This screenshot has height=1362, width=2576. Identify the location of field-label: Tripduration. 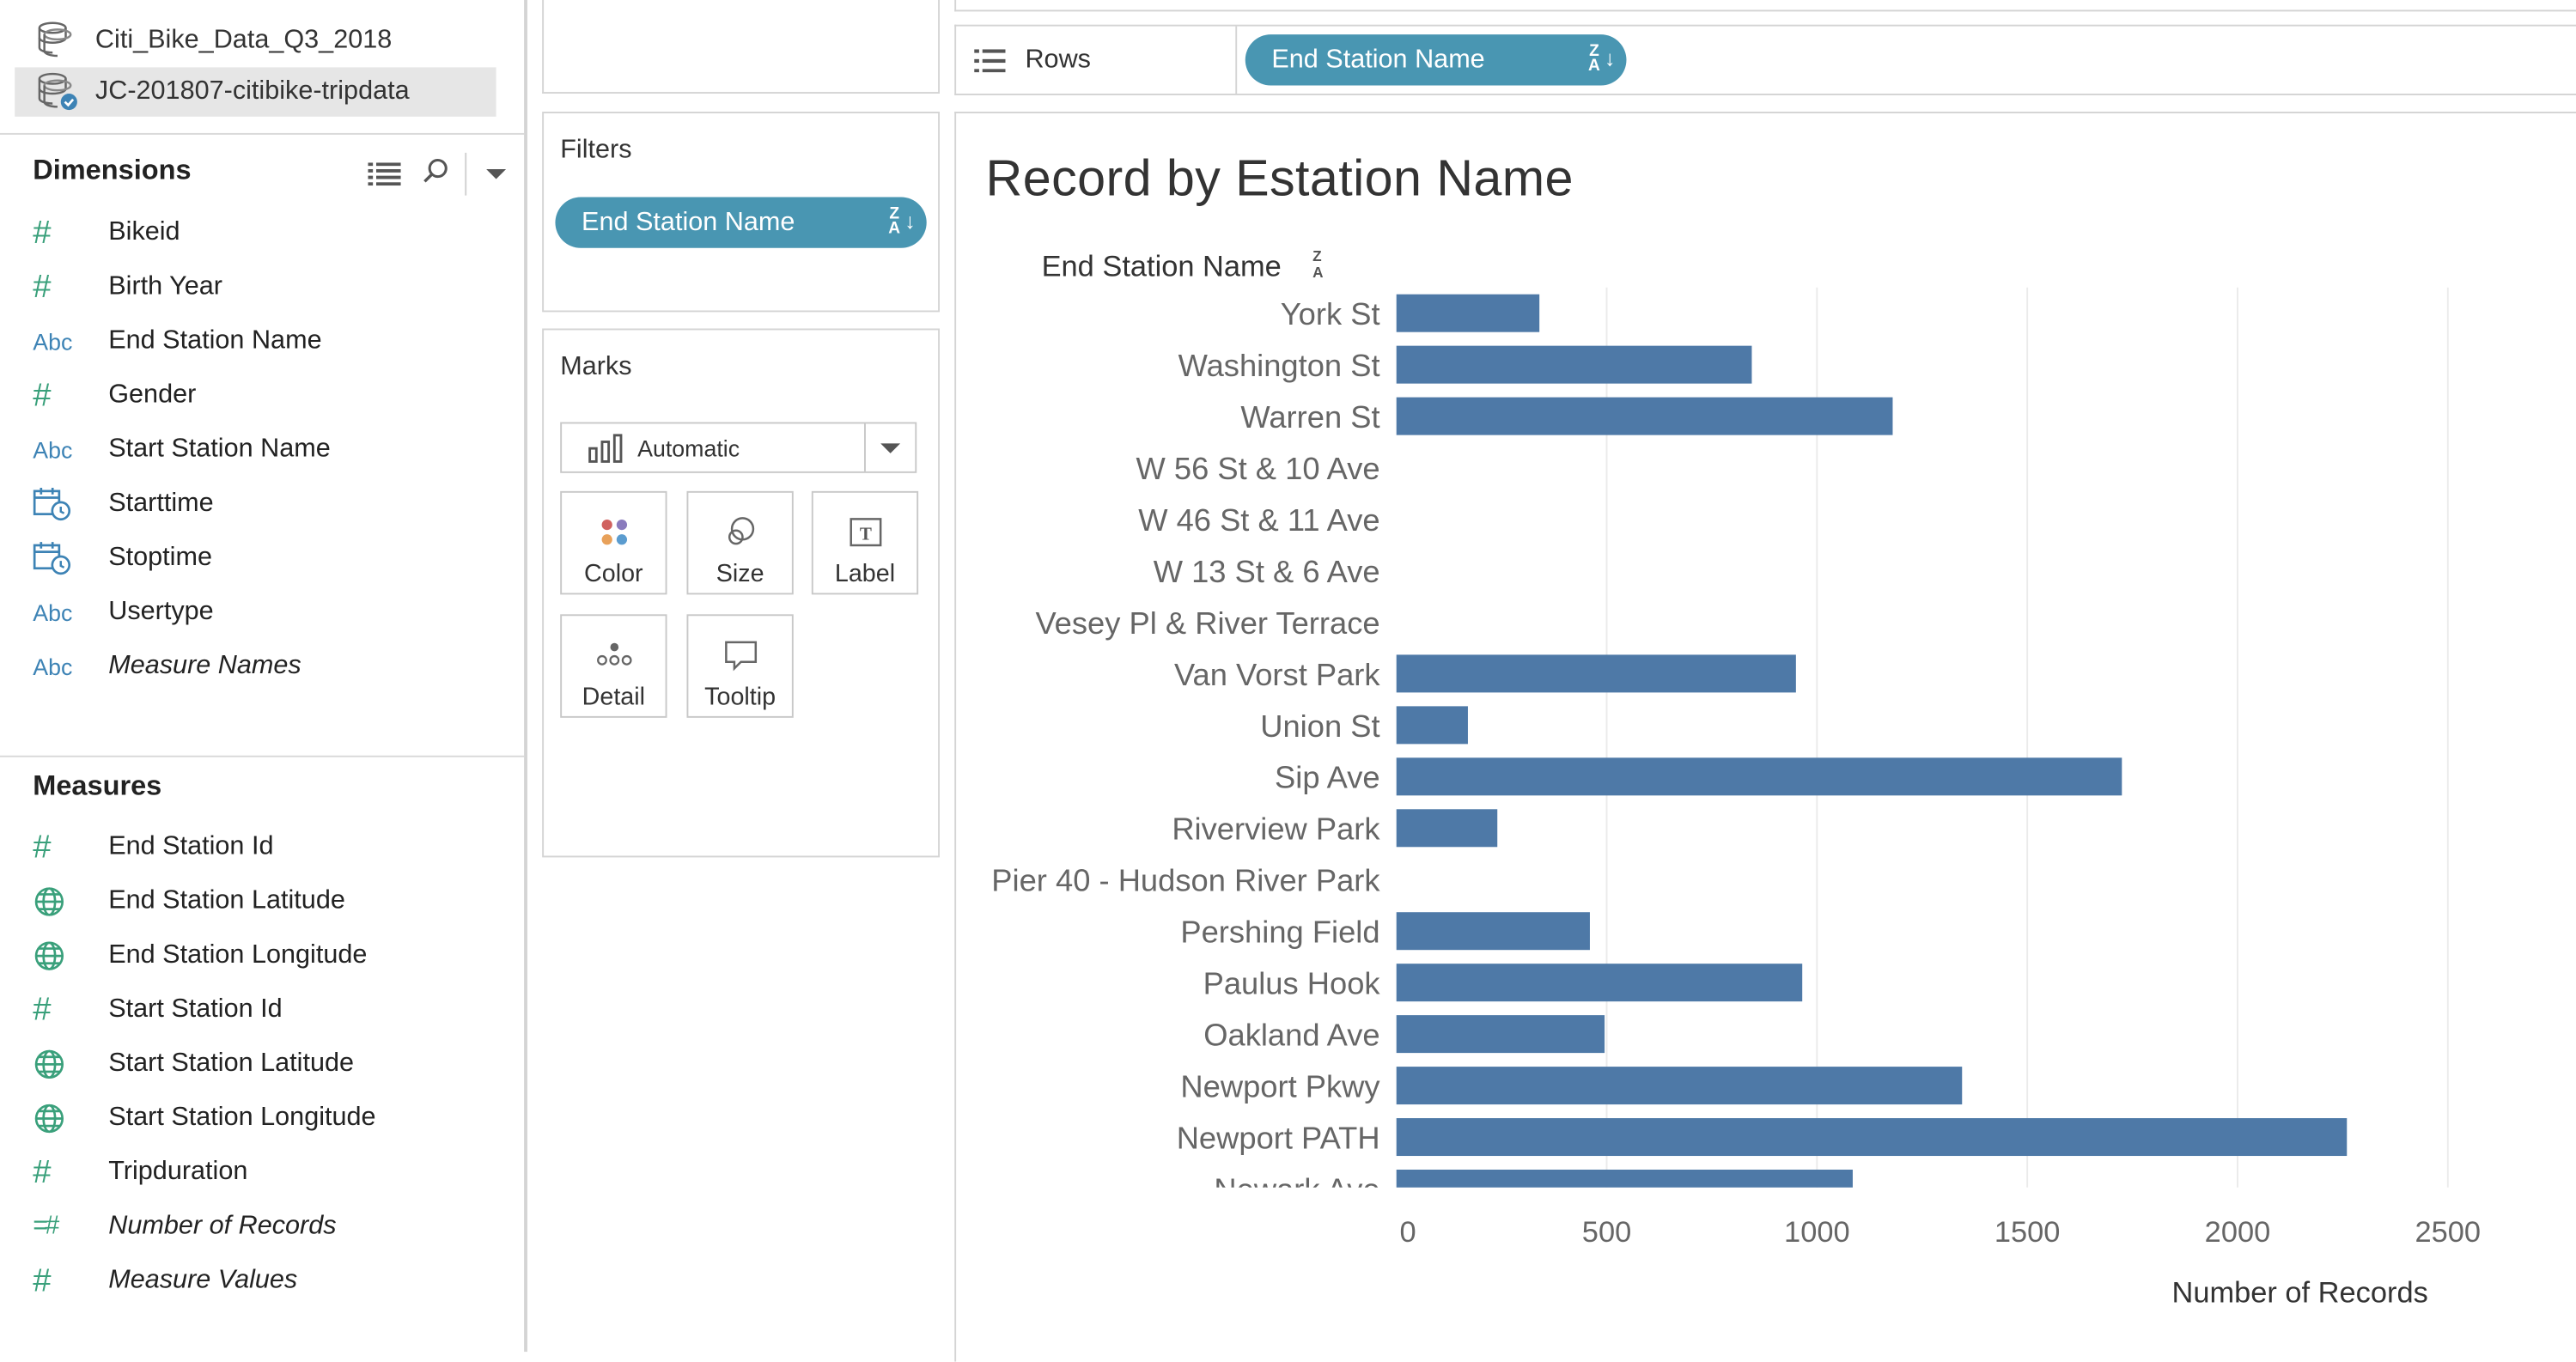
(178, 1172).